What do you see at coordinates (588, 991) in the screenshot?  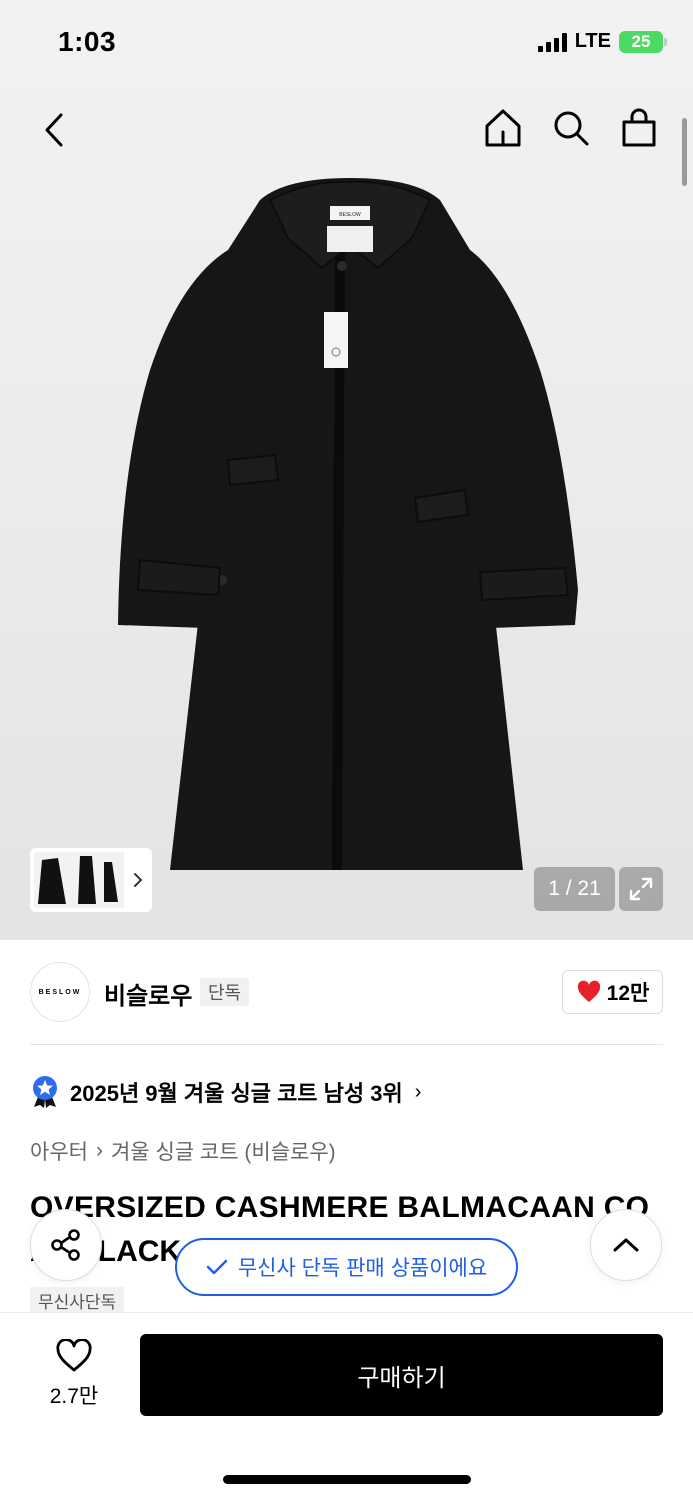 I see `heart-filled-icon` at bounding box center [588, 991].